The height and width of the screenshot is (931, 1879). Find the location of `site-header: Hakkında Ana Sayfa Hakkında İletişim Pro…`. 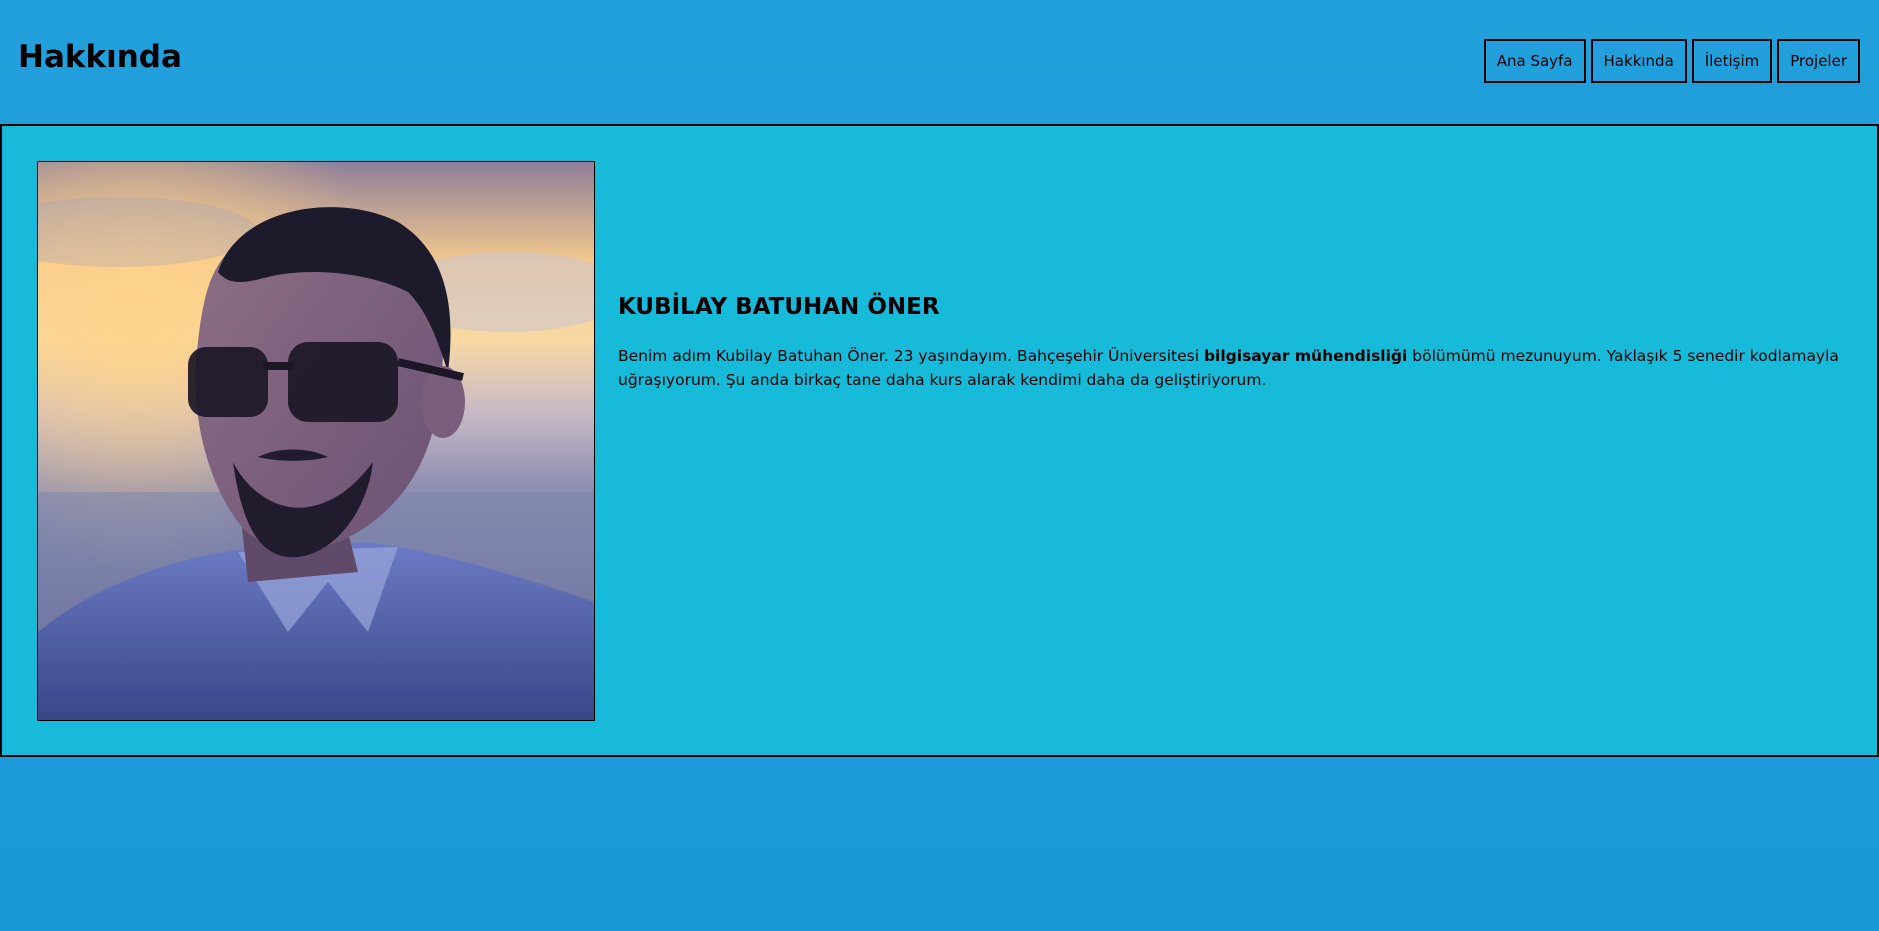

site-header: Hakkında Ana Sayfa Hakkında İletişim Pro… is located at coordinates (939, 62).